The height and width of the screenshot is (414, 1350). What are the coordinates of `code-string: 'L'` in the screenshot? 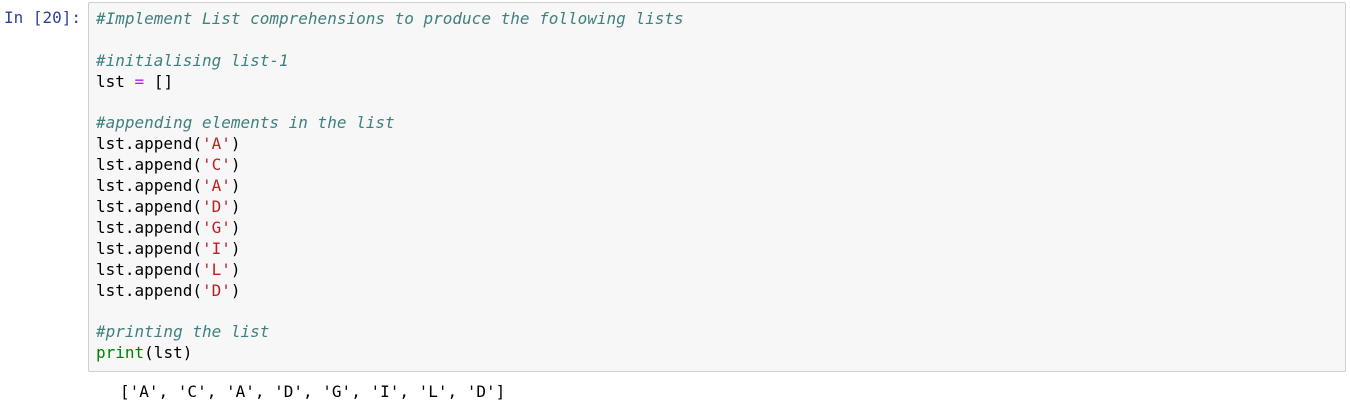 It's located at (216, 269).